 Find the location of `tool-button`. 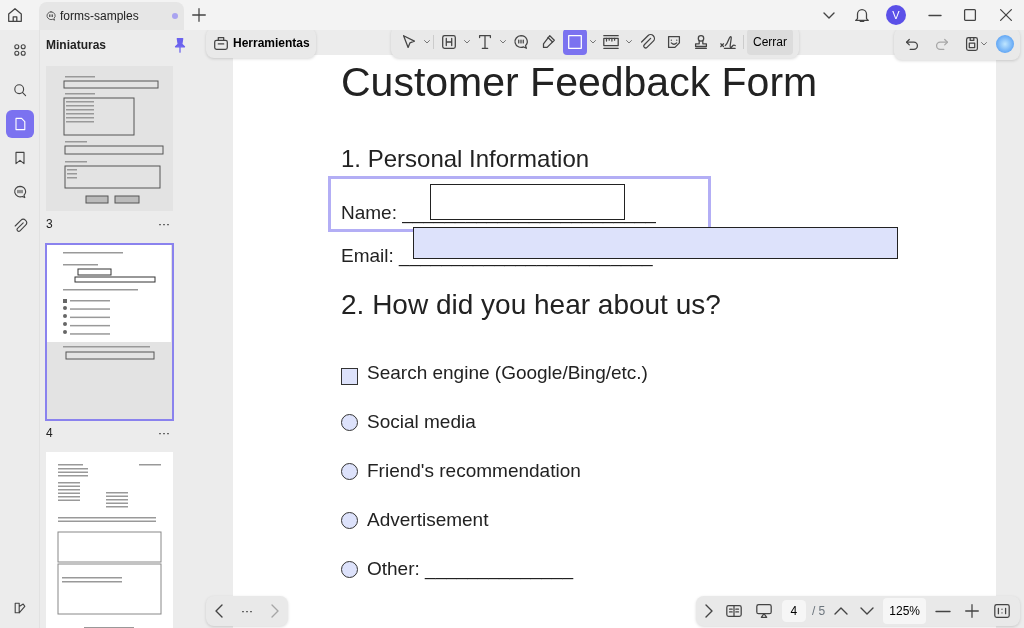

tool-button is located at coordinates (575, 42).